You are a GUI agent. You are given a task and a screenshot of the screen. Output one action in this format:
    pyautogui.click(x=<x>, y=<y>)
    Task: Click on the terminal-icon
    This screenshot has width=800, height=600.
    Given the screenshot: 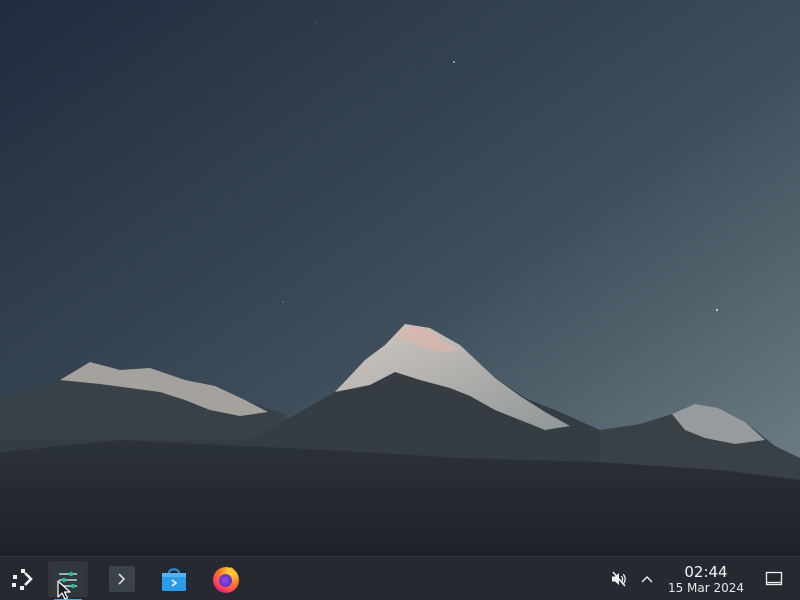 What is the action you would take?
    pyautogui.click(x=122, y=579)
    